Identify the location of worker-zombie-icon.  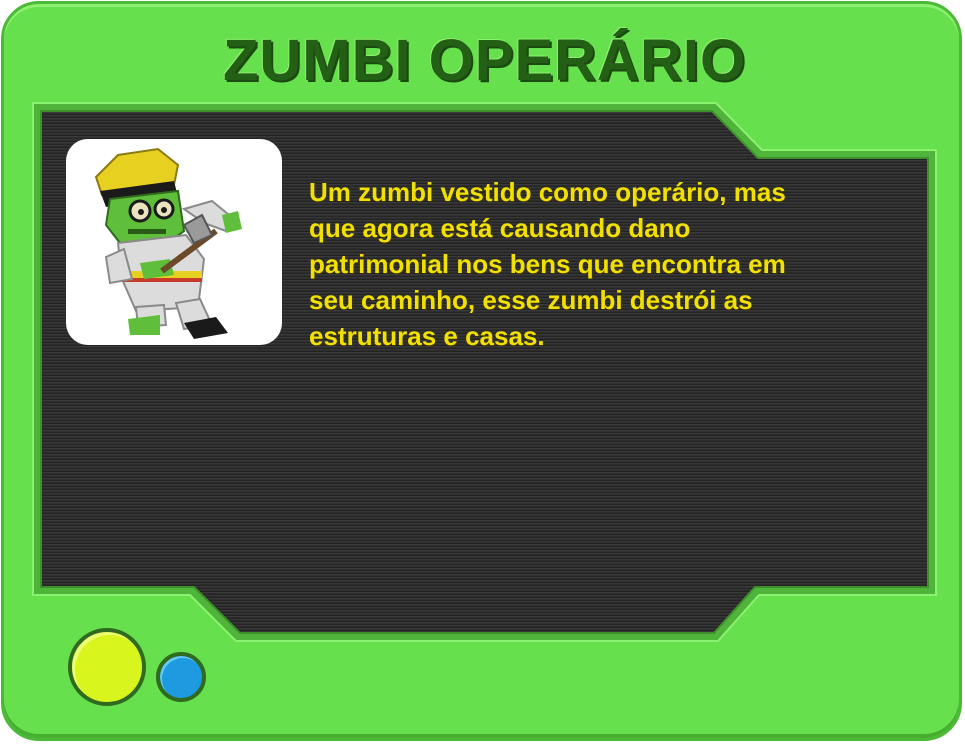
(168, 243).